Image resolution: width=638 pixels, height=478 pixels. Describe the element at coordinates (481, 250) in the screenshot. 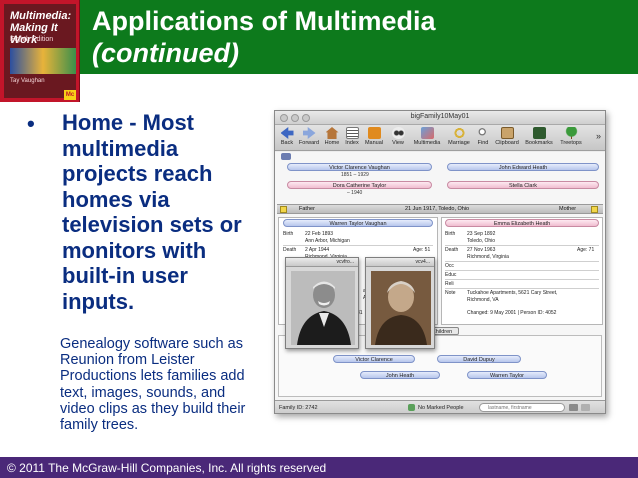

I see `mother-death-date: 27 Nov 1963` at that location.